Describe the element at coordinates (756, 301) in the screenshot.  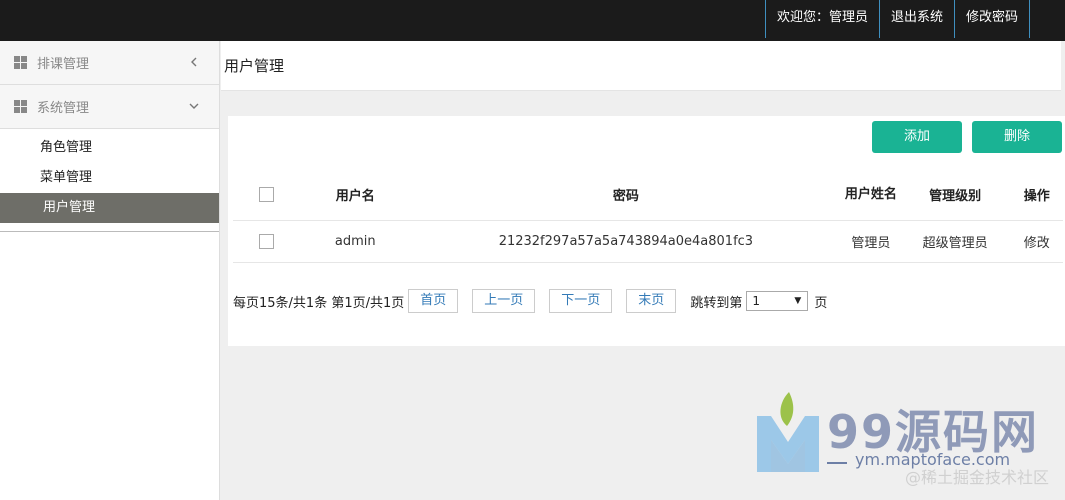
I see `page-select-value: 1` at that location.